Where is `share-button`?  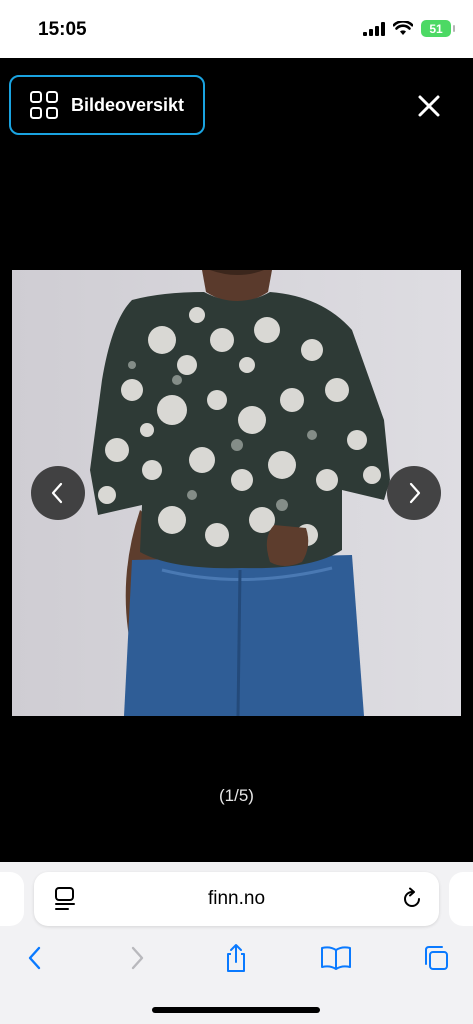 share-button is located at coordinates (236, 958).